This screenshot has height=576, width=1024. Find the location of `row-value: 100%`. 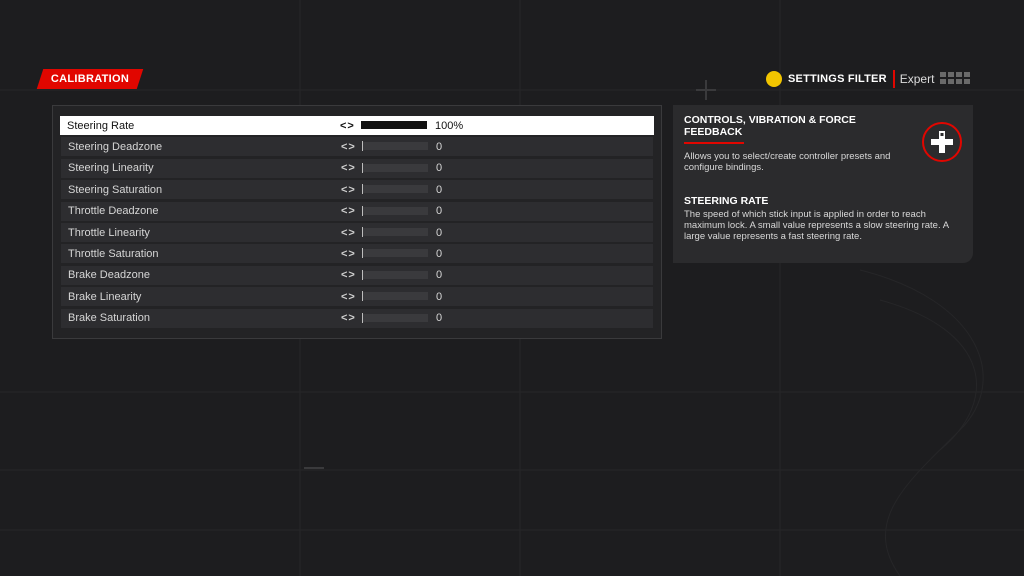

row-value: 100% is located at coordinates (449, 125).